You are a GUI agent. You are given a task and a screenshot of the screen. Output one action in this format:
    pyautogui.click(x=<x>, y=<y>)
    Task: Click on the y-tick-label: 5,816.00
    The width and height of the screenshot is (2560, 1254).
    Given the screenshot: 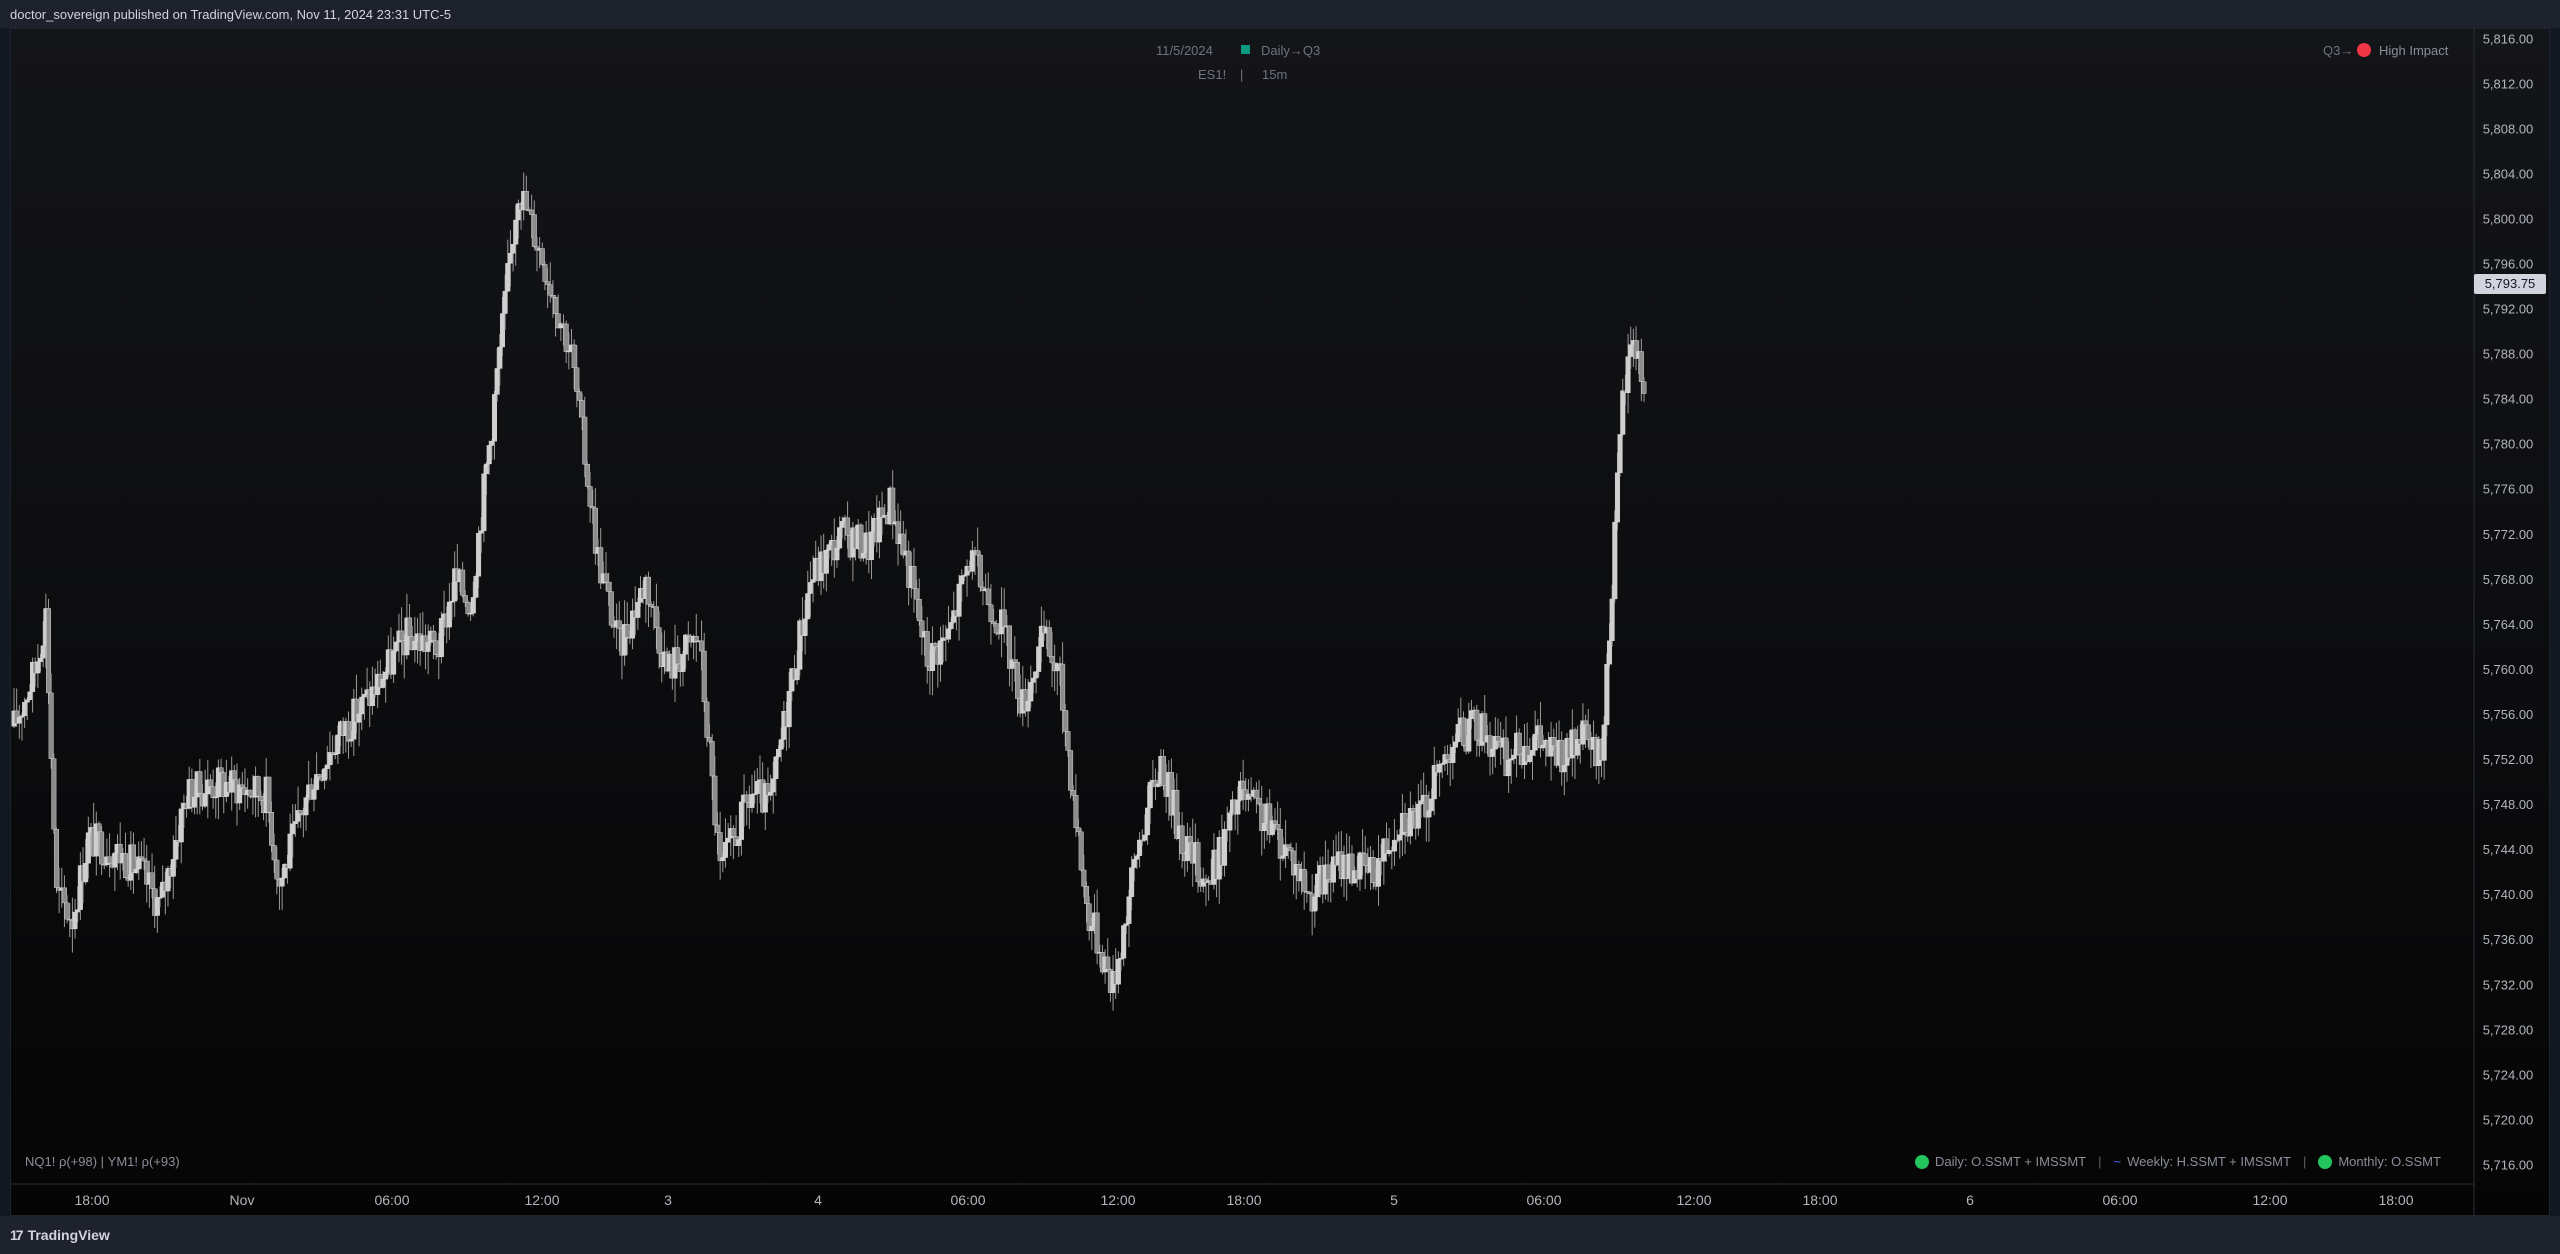 What is the action you would take?
    pyautogui.click(x=2508, y=38)
    